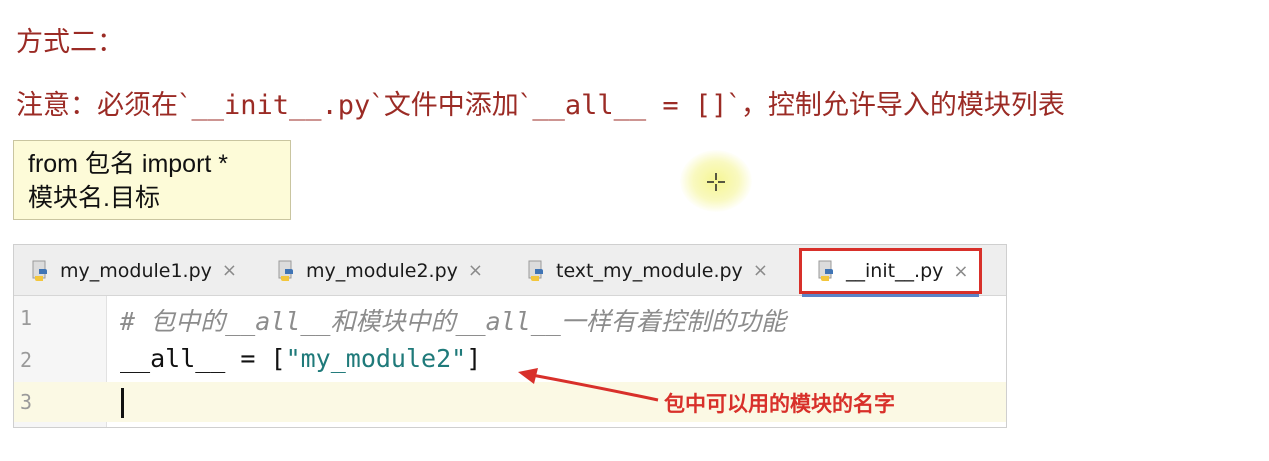 This screenshot has width=1269, height=461. Describe the element at coordinates (376, 358) in the screenshot. I see `code-string: "my_module2"` at that location.